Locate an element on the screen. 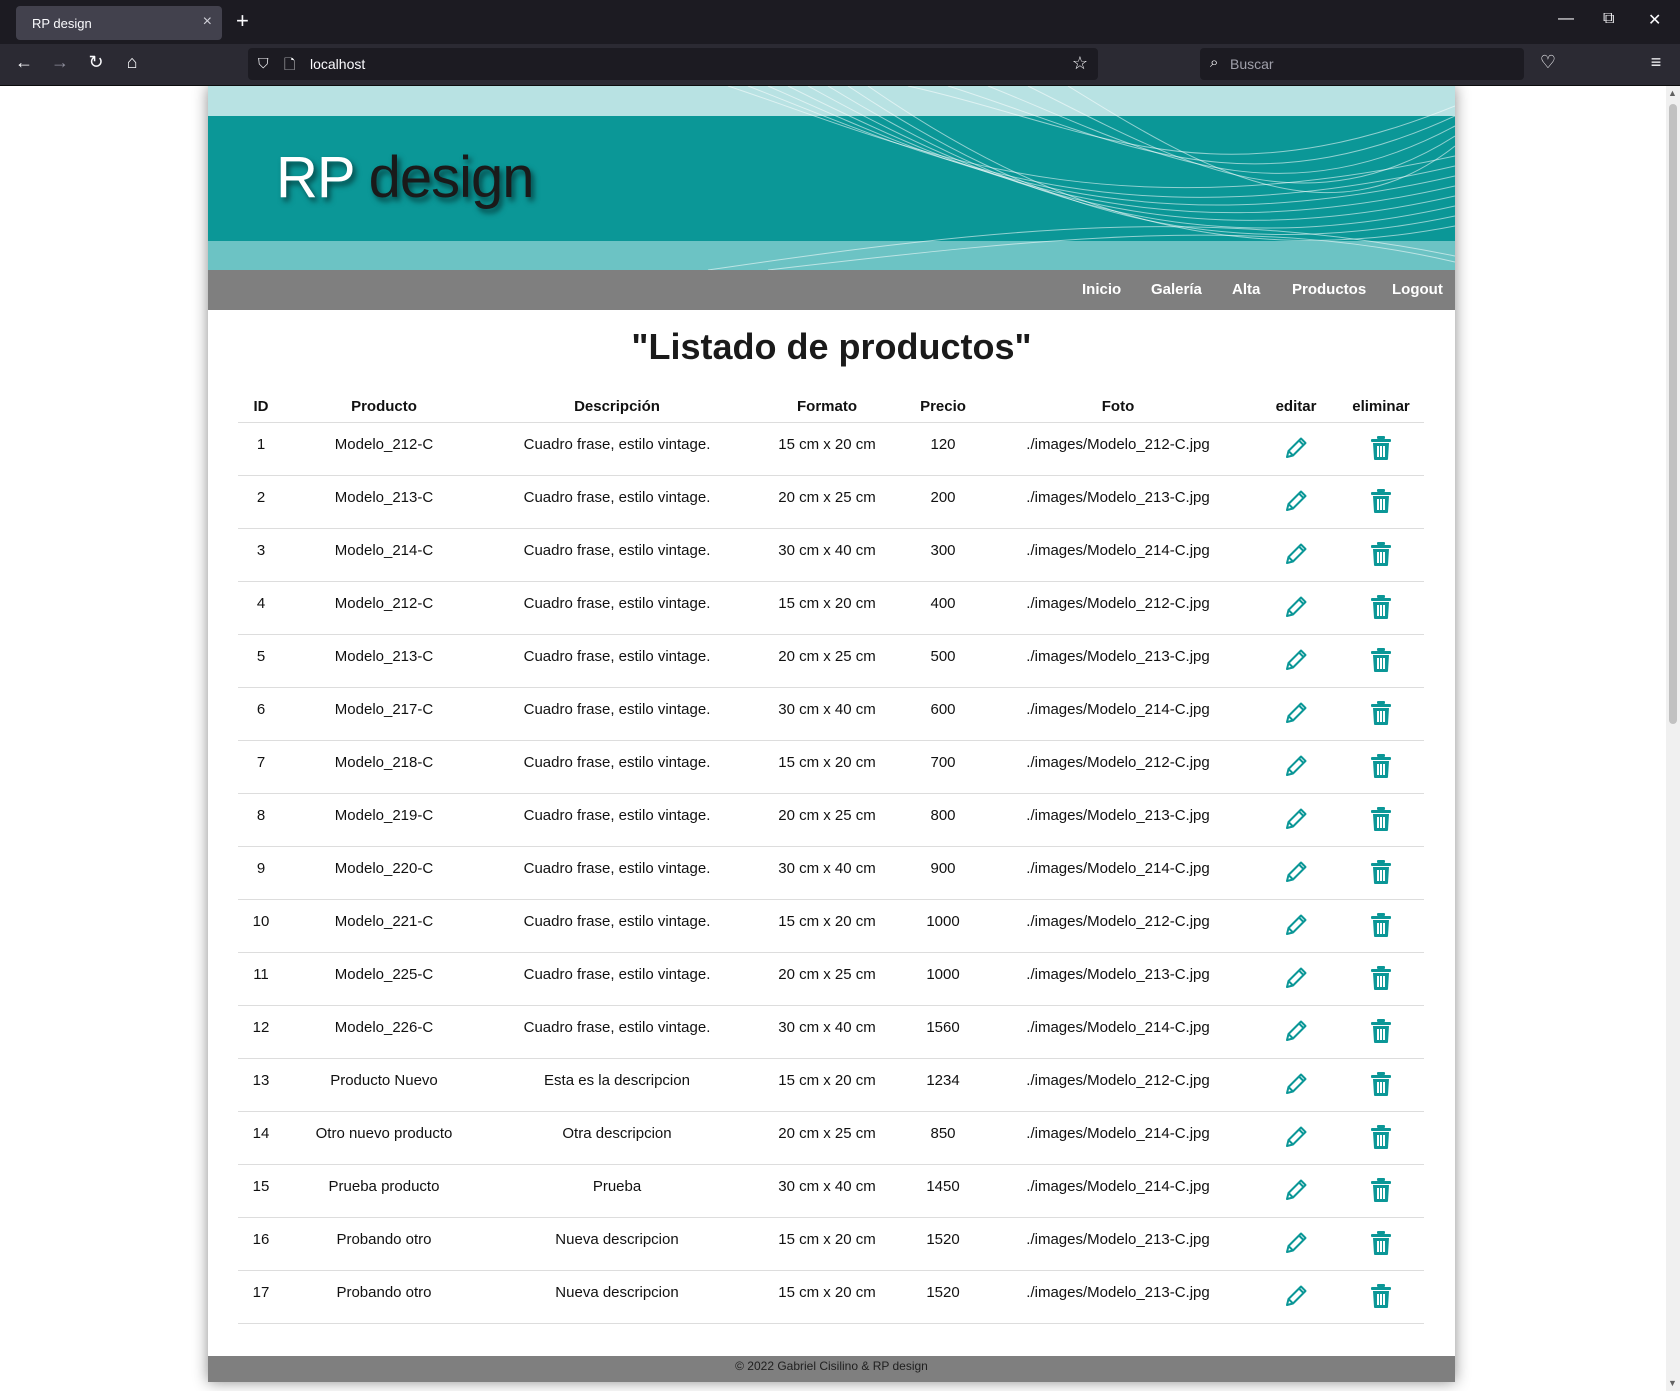 Image resolution: width=1680 pixels, height=1391 pixels. new-tab-button: + is located at coordinates (242, 21).